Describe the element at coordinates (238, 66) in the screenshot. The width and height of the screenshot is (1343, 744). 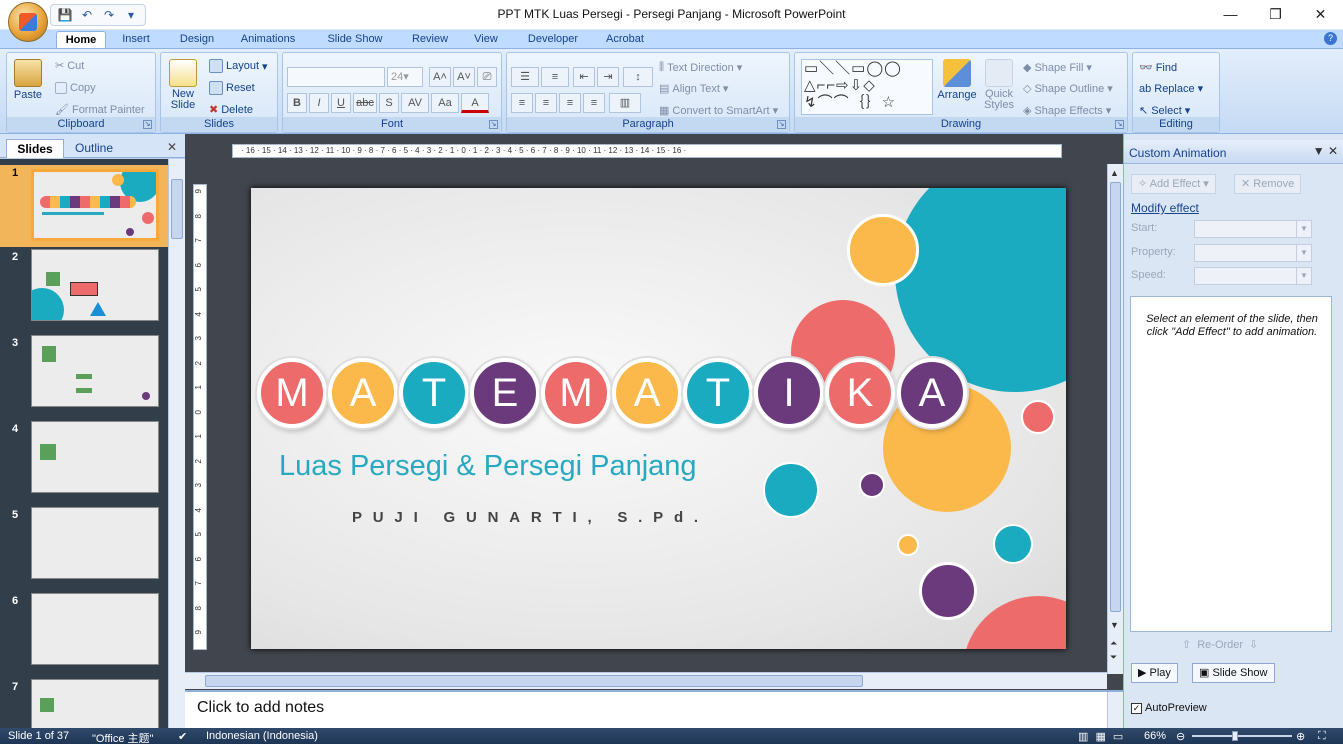
I see `layout-button: Layout ▾` at that location.